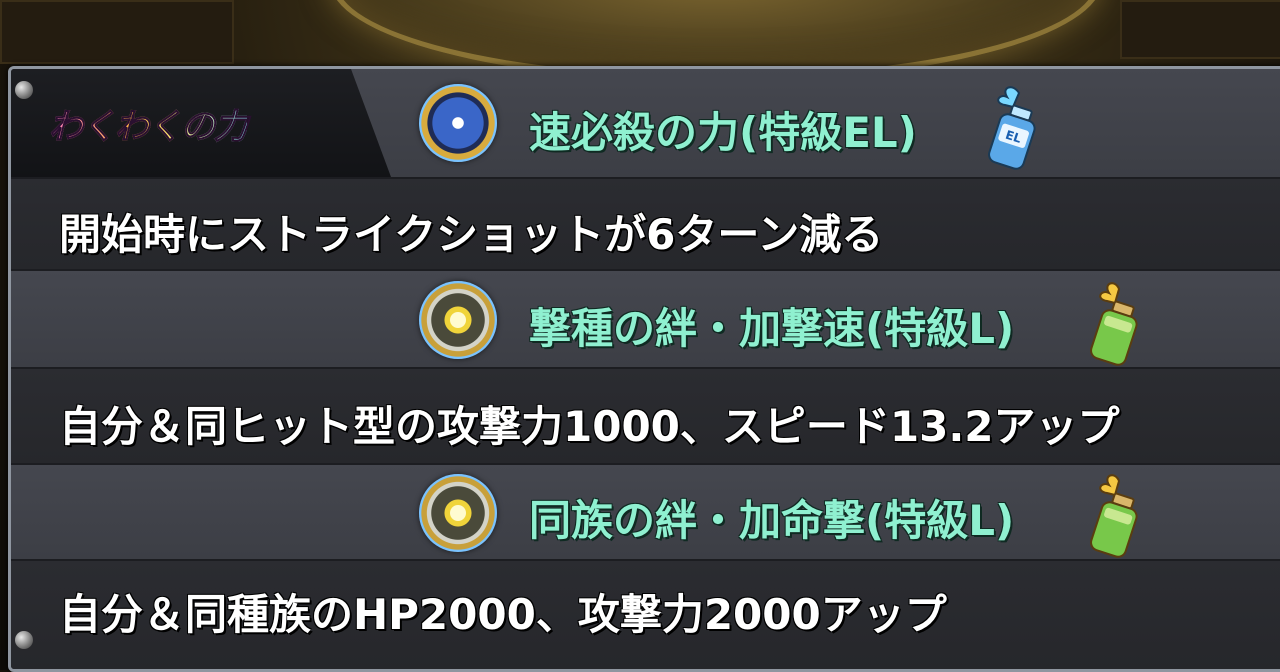  I want to click on skill-description: 自分＆同種族のHP2000、攻撃力2000アップ, so click(503, 614).